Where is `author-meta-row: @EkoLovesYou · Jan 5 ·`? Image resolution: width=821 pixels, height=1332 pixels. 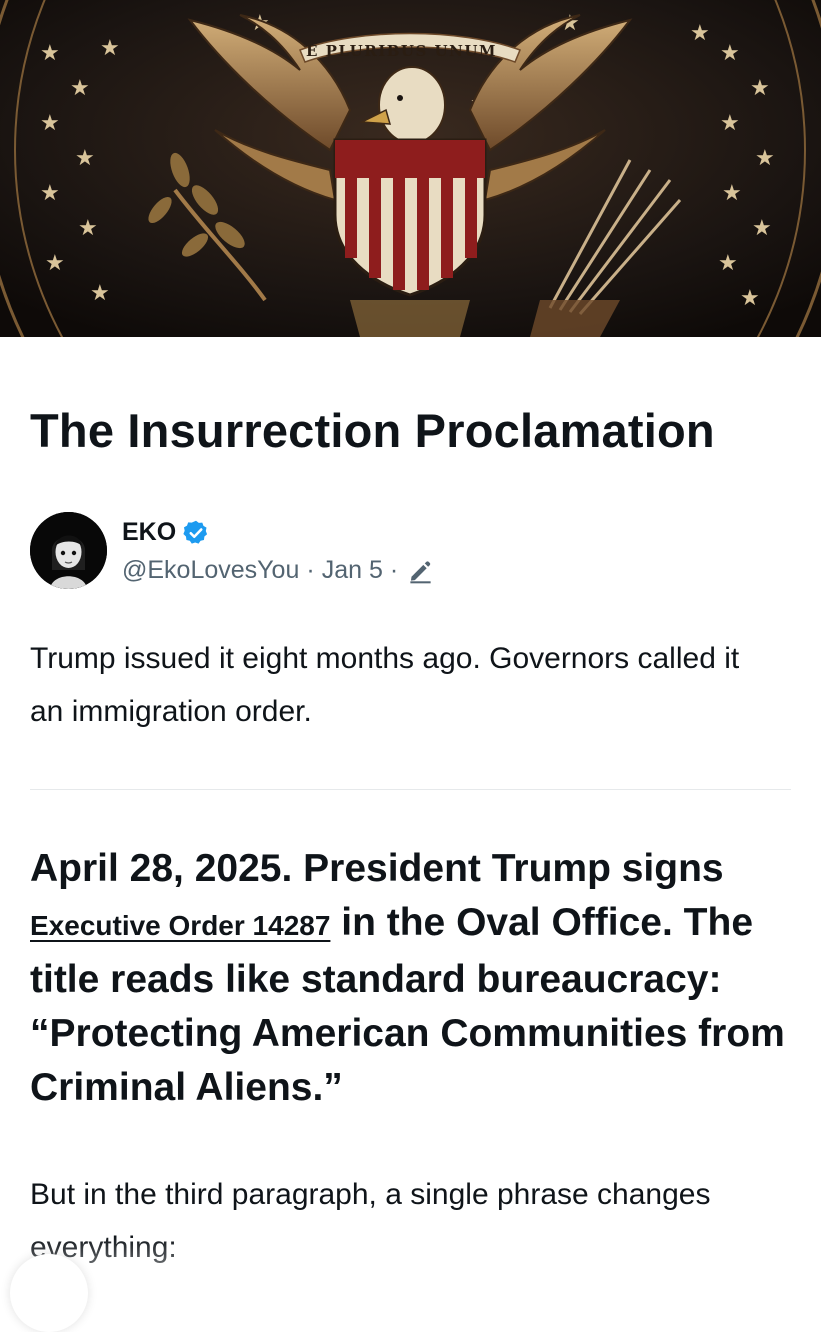 author-meta-row: @EkoLovesYou · Jan 5 · is located at coordinates (278, 570).